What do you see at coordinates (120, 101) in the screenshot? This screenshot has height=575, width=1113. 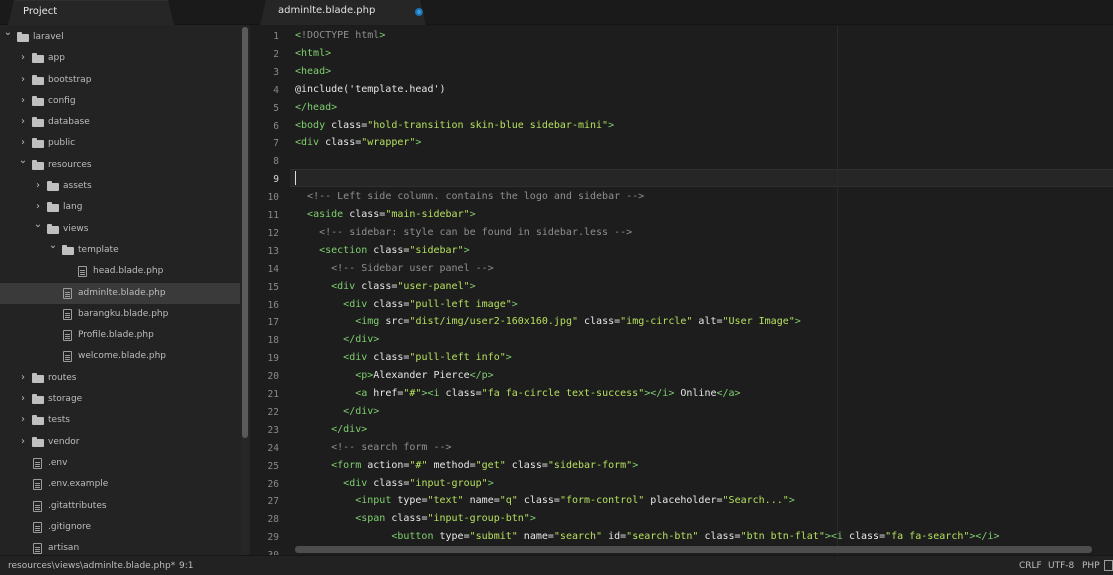 I see `tree-folder: › config` at bounding box center [120, 101].